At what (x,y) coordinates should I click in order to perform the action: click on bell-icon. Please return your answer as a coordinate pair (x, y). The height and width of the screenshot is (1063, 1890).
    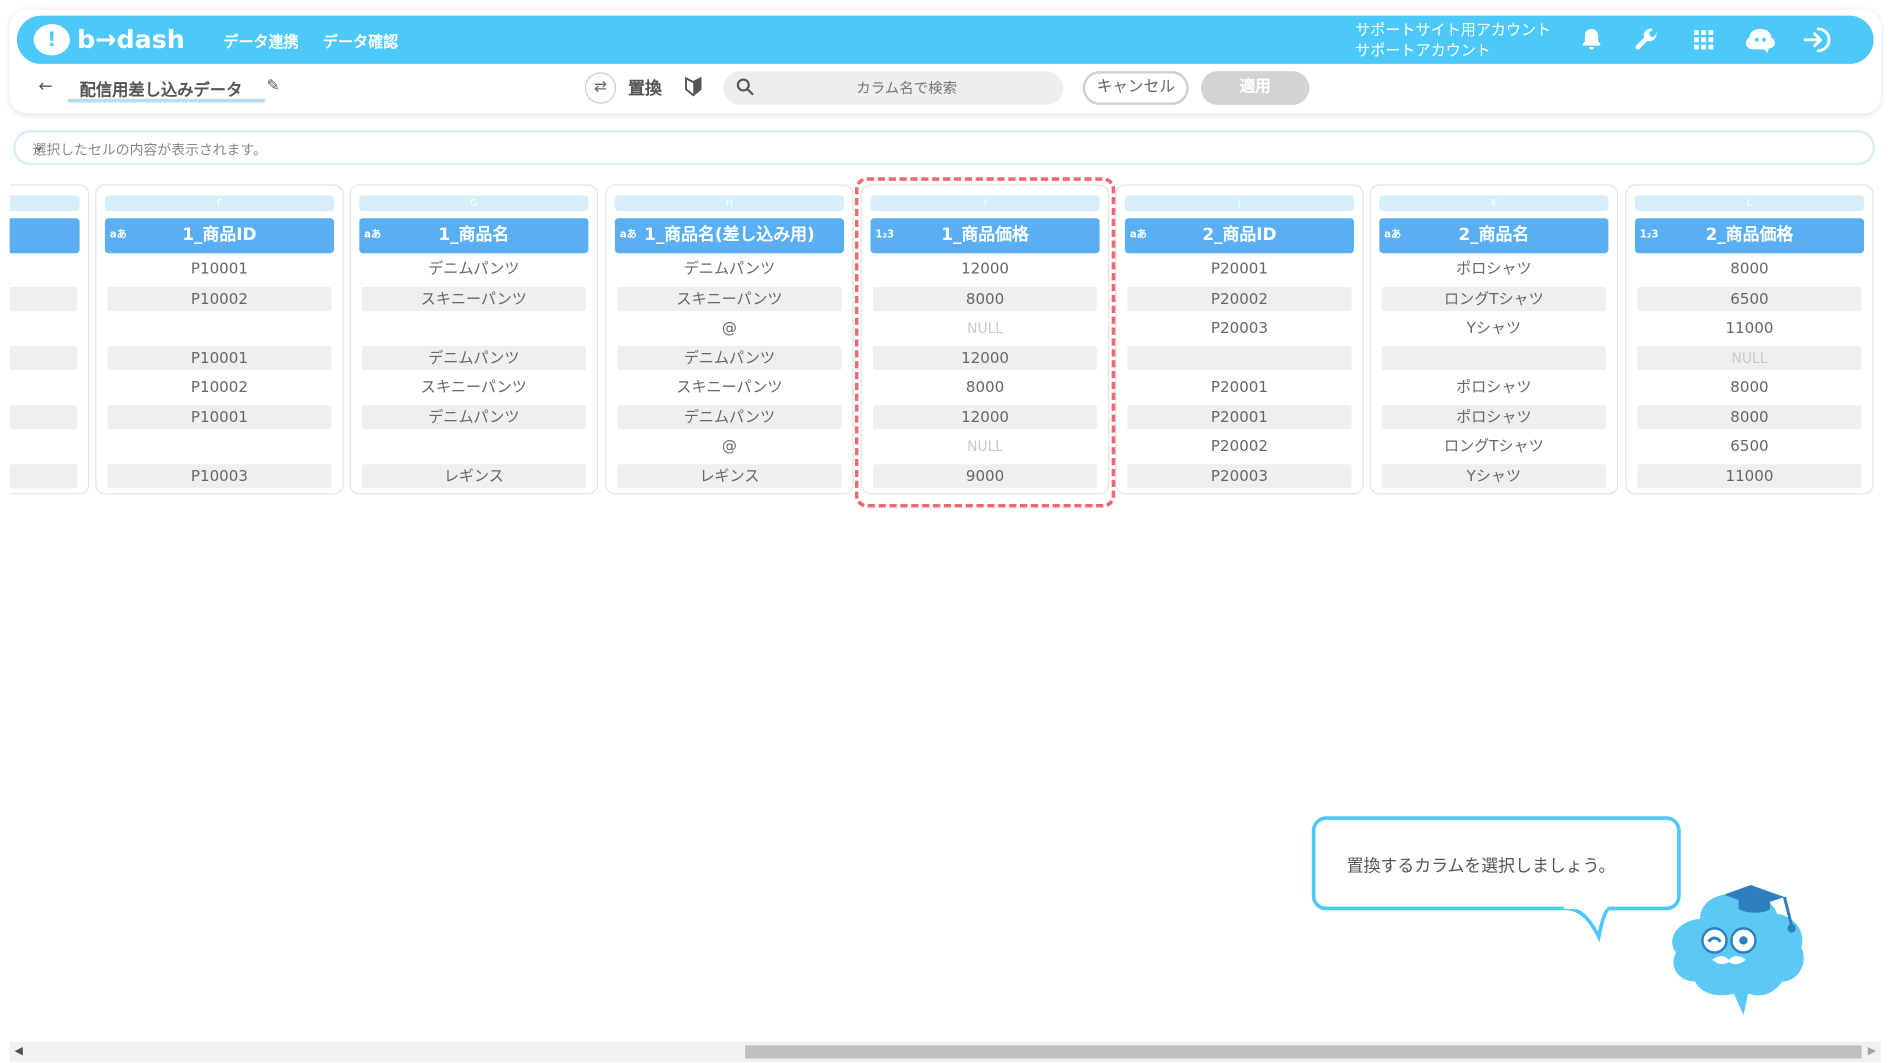
    Looking at the image, I should click on (1591, 39).